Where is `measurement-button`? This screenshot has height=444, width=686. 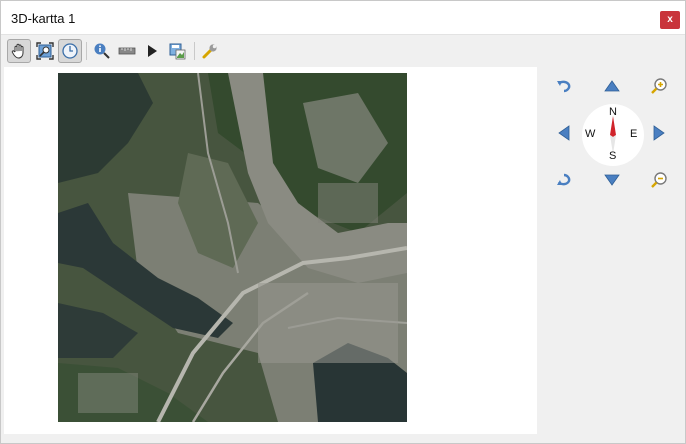
measurement-button is located at coordinates (127, 51).